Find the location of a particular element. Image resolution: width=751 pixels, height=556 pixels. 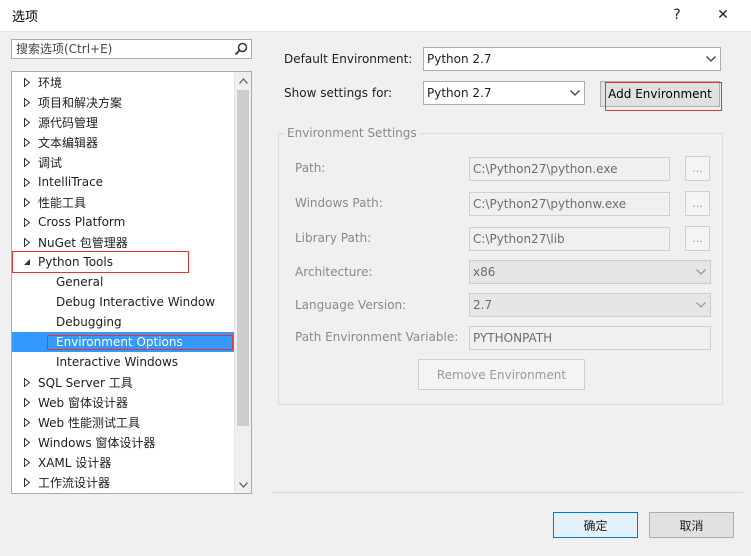

search-icon is located at coordinates (241, 49).